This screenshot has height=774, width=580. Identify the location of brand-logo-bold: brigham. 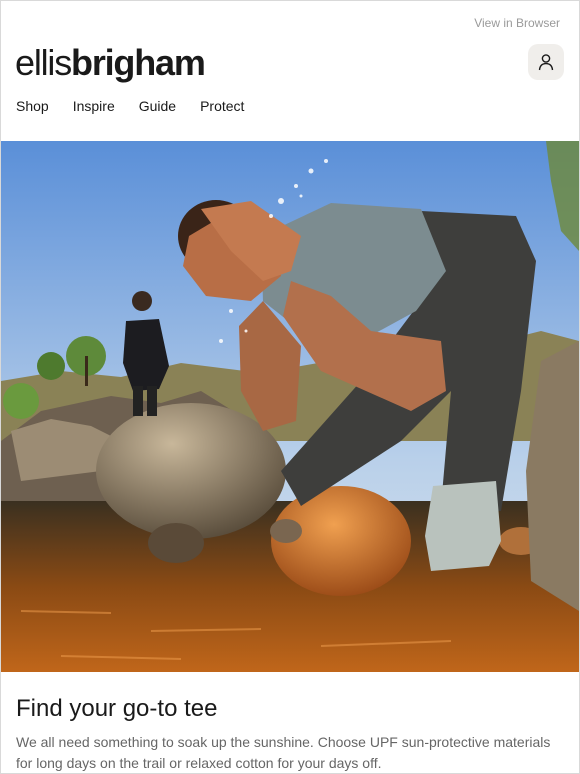
(138, 62).